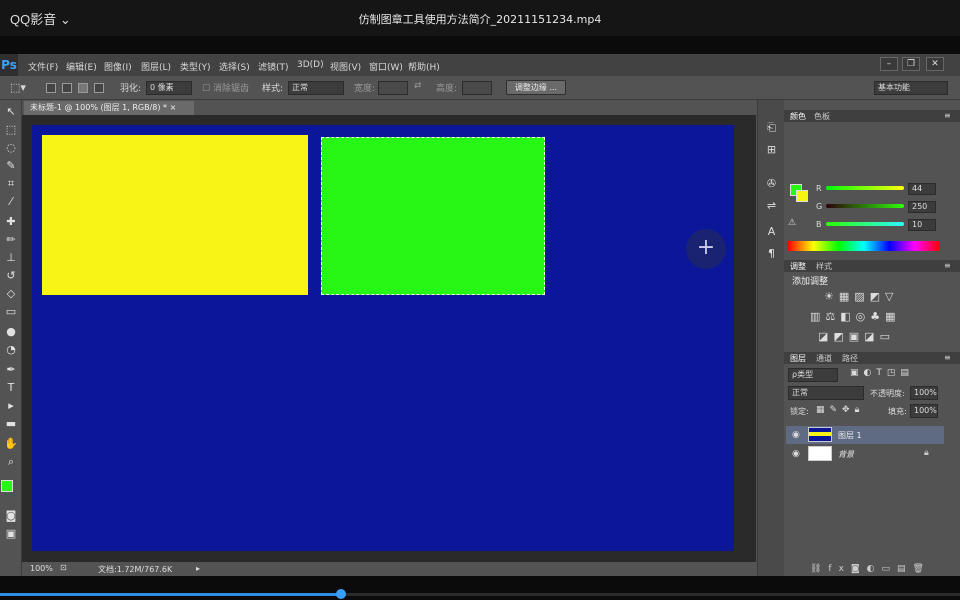 The image size is (960, 600). I want to click on move-tool-icon: ↖, so click(11, 112).